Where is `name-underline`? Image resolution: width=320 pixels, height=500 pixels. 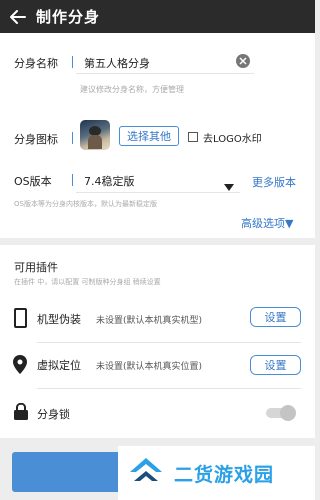 name-underline is located at coordinates (165, 73).